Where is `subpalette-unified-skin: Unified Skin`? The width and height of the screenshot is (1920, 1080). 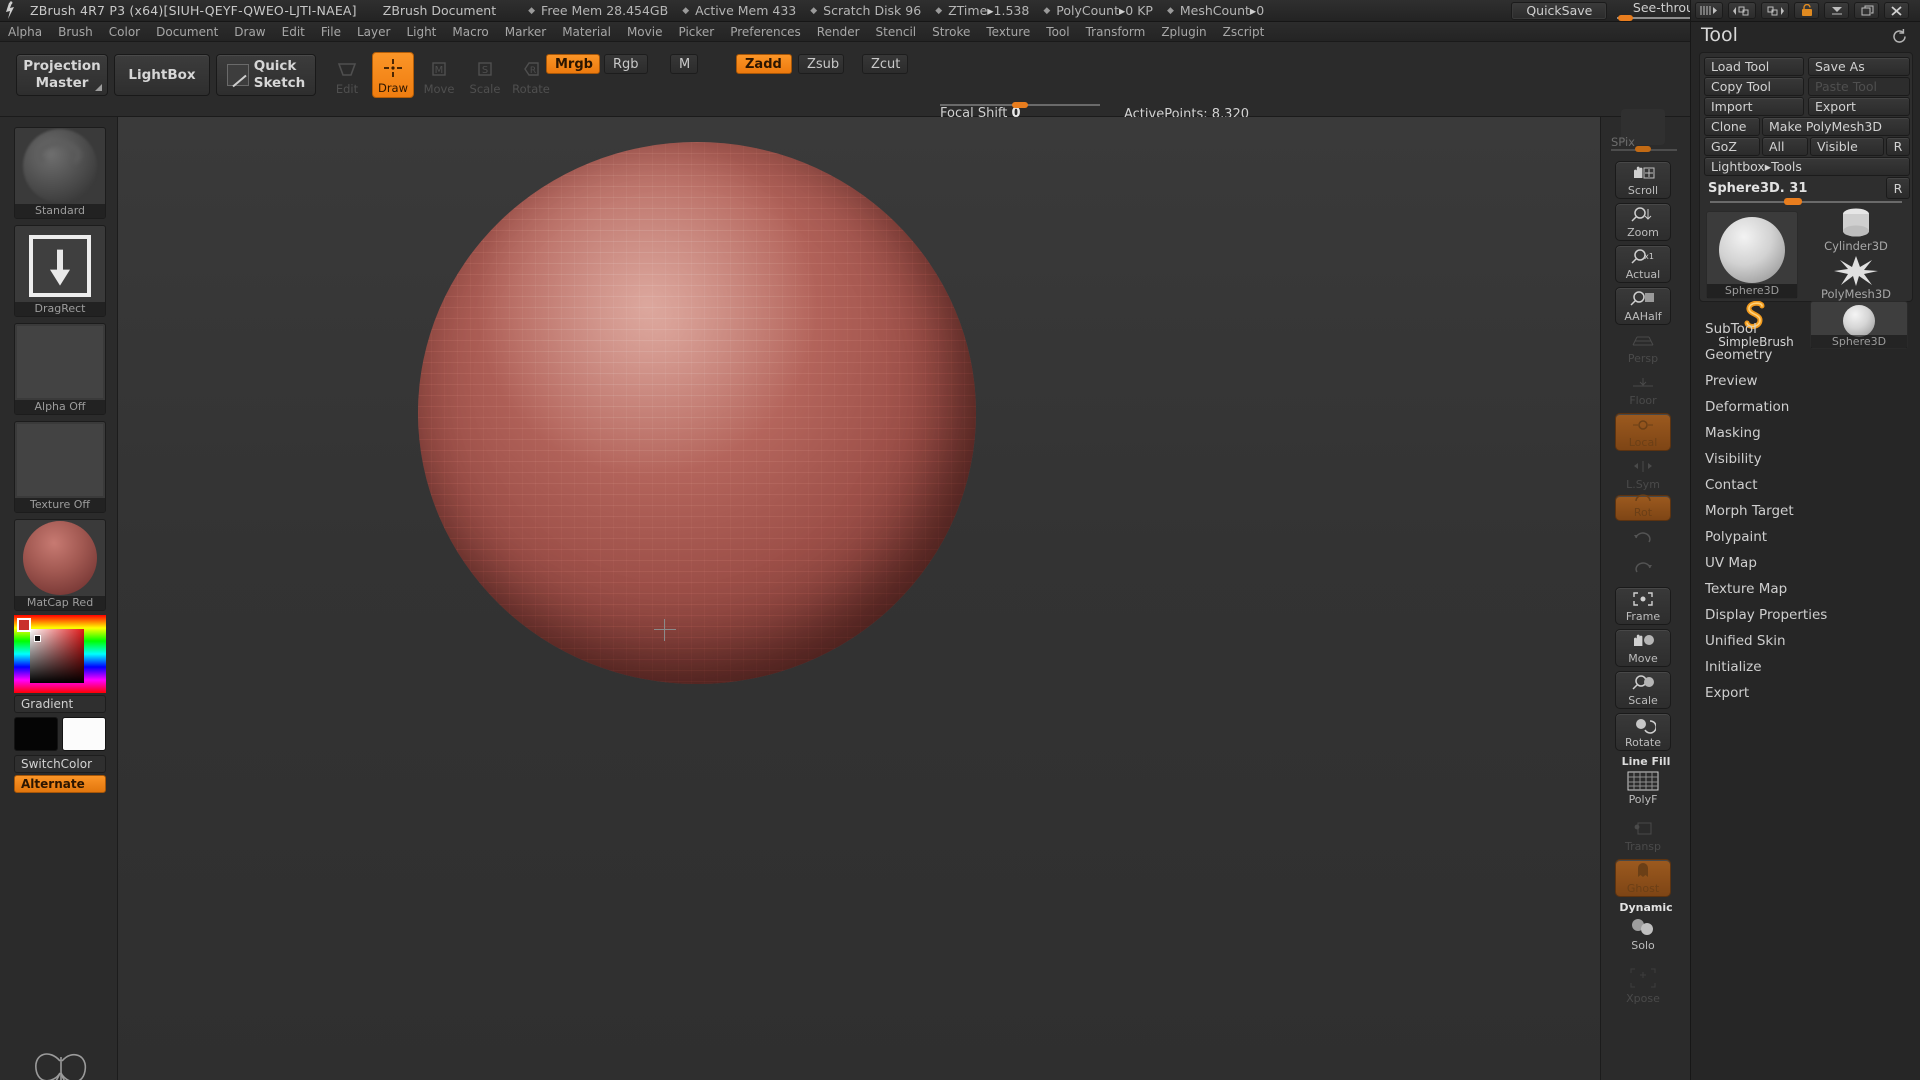 subpalette-unified-skin: Unified Skin is located at coordinates (1805, 641).